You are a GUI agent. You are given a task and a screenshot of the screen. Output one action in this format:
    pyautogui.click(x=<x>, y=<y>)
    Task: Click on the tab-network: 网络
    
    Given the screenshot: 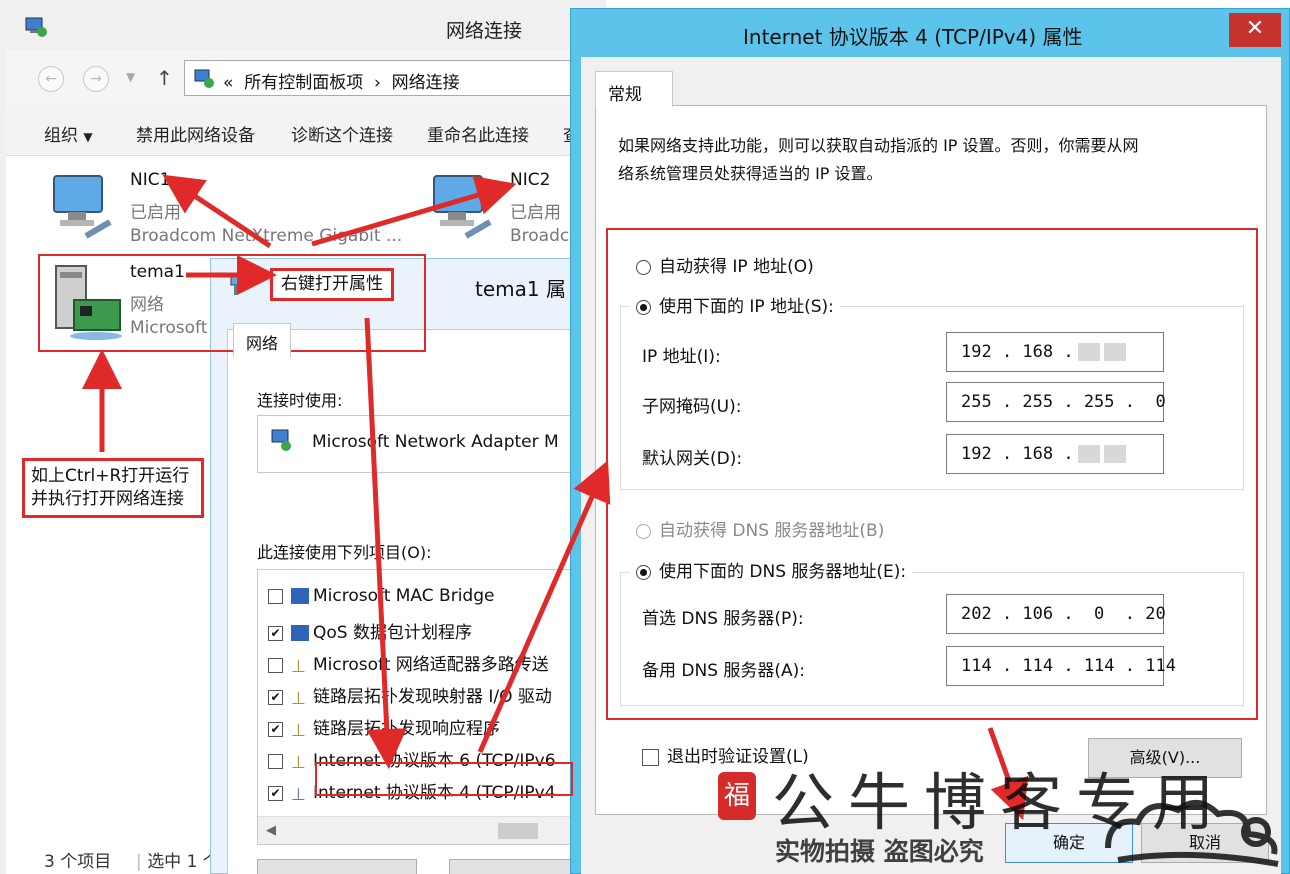 What is the action you would take?
    pyautogui.click(x=262, y=340)
    